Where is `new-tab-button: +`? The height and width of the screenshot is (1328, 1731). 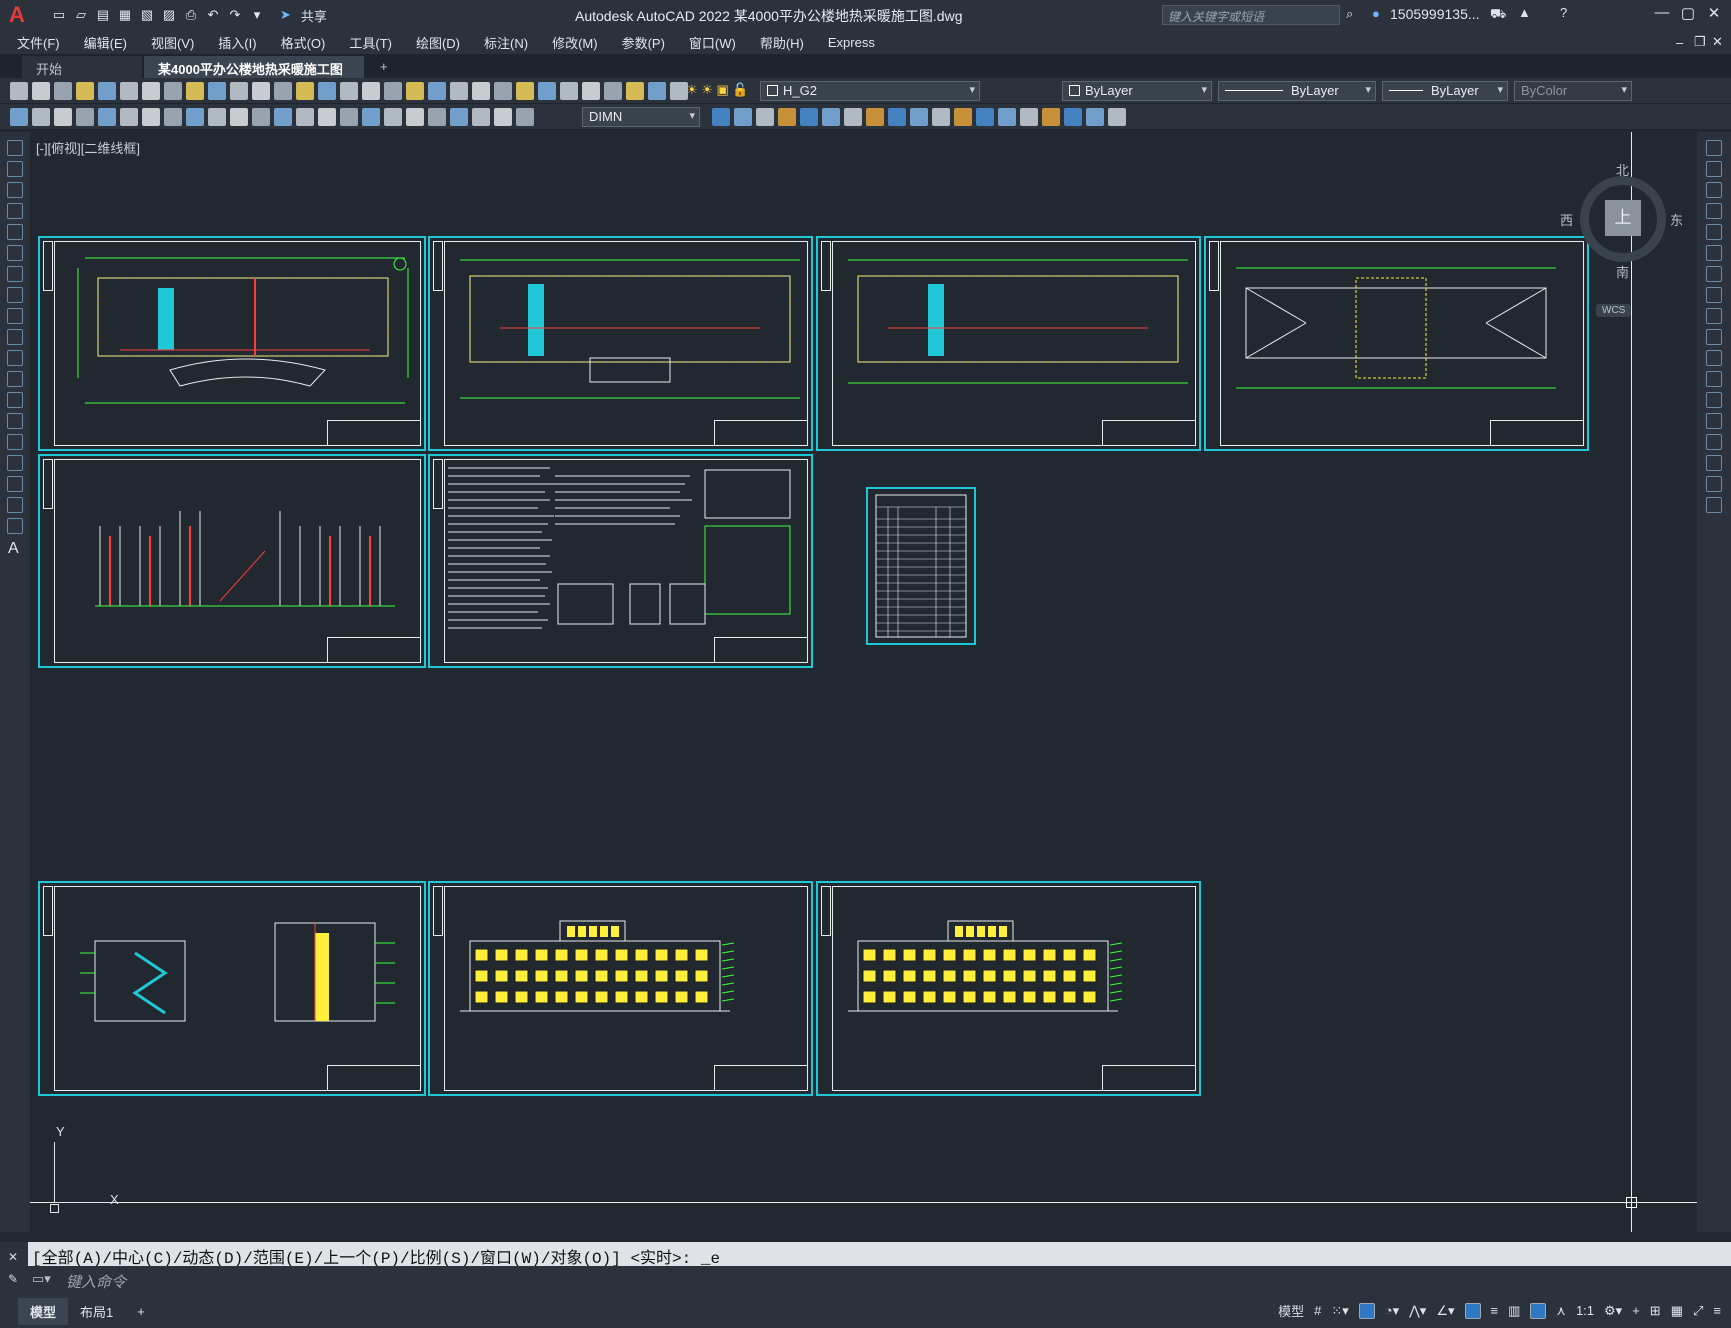 new-tab-button: + is located at coordinates (384, 67).